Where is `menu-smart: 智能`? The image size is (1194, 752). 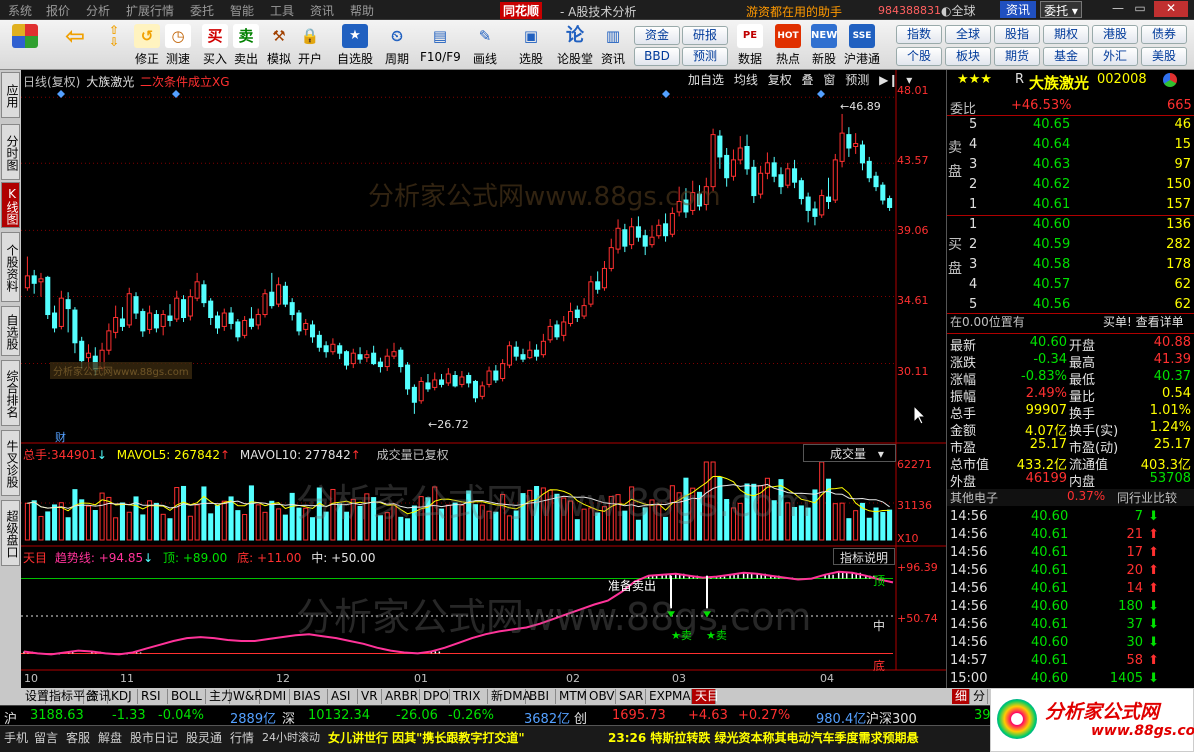
menu-smart: 智能 is located at coordinates (242, 10).